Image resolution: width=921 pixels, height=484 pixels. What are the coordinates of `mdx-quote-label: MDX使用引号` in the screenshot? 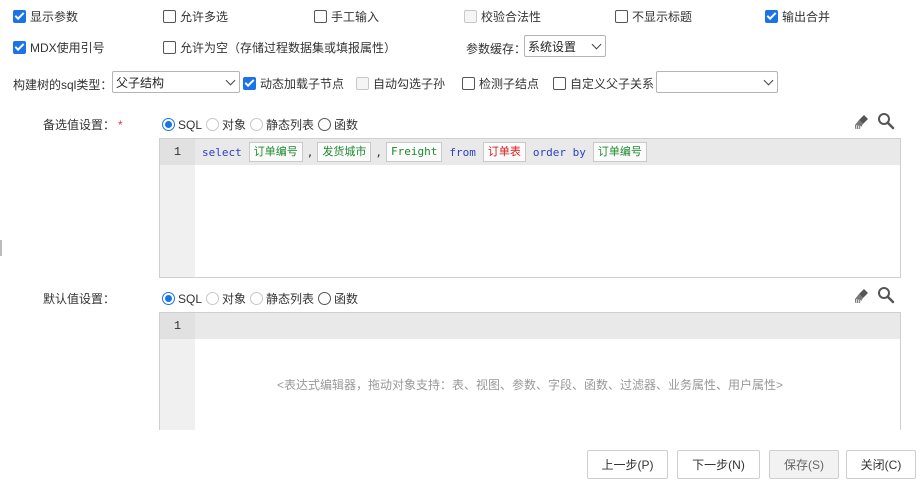 It's located at (67, 48).